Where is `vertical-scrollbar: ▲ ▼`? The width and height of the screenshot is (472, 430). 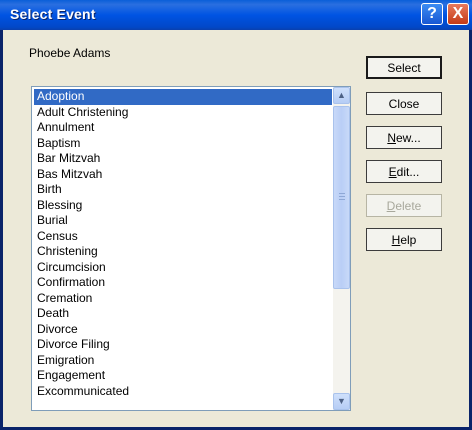
vertical-scrollbar: ▲ ▼ is located at coordinates (341, 248).